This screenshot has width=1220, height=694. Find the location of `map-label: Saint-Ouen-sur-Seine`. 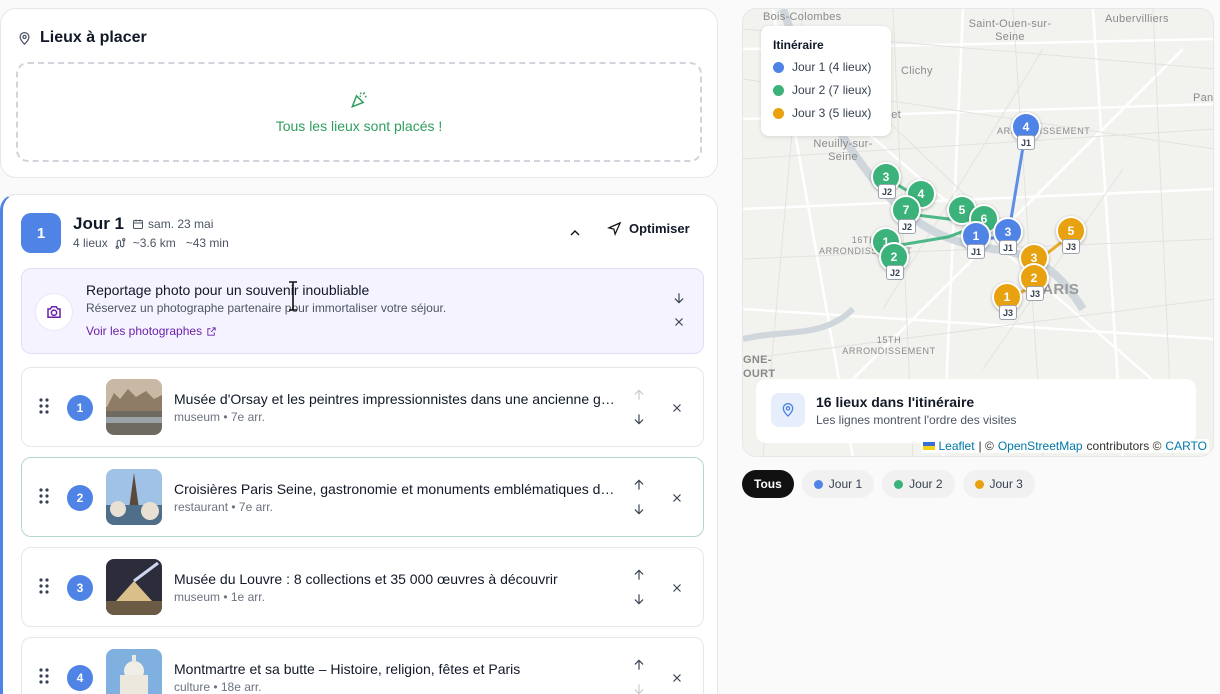

map-label: Saint-Ouen-sur-Seine is located at coordinates (1010, 30).